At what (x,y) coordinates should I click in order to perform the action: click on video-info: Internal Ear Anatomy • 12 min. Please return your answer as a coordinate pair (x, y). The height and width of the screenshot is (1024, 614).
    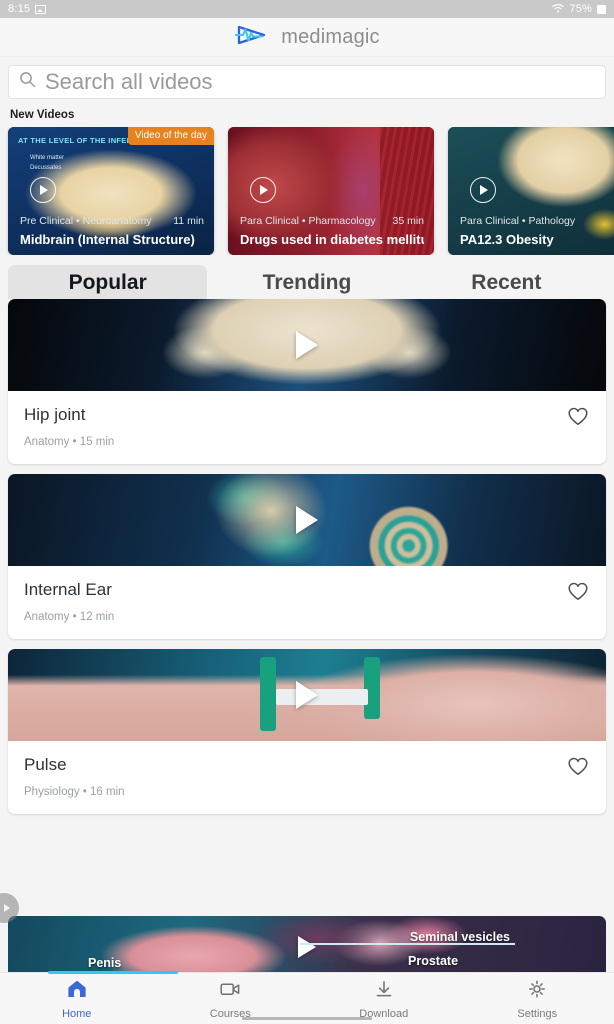
    Looking at the image, I should click on (307, 602).